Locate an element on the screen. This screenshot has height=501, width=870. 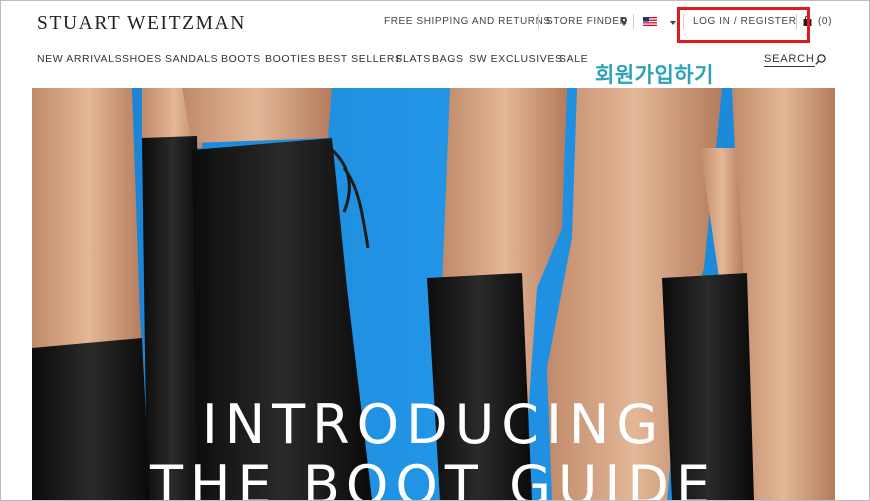
nav-item-best-sellers: BEST SELLERS is located at coordinates (360, 59).